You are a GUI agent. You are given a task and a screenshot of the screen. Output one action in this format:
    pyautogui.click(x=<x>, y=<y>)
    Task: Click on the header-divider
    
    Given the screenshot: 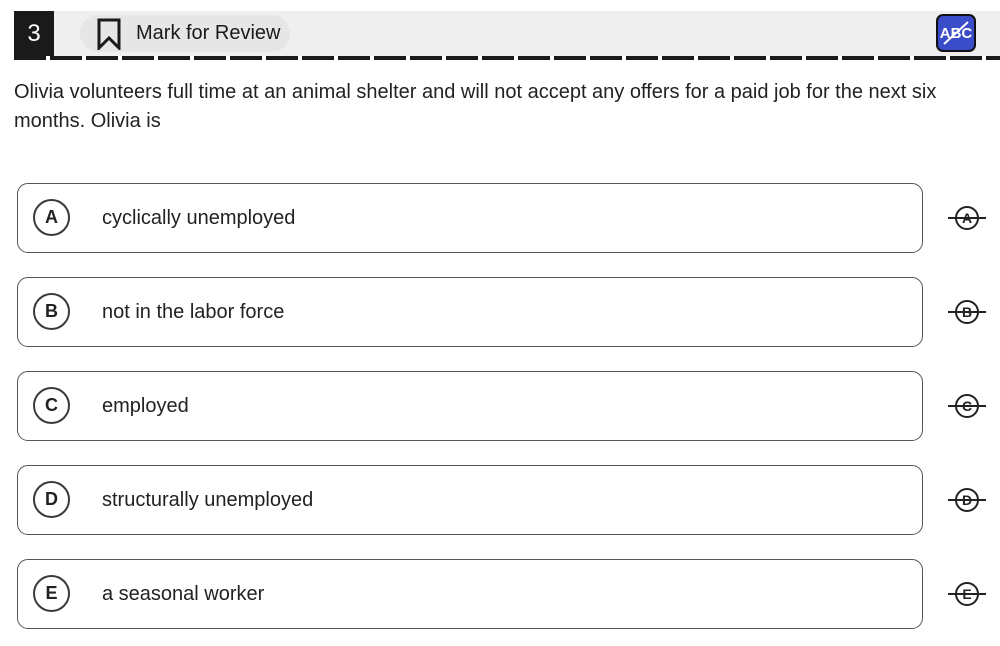 What is the action you would take?
    pyautogui.click(x=507, y=58)
    